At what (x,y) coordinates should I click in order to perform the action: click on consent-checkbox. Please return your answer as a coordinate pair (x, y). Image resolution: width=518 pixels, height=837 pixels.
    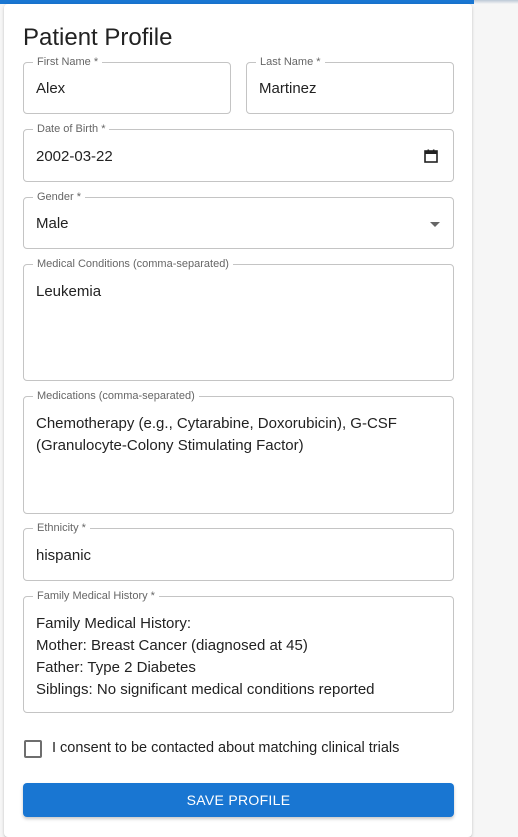
    Looking at the image, I should click on (33, 749).